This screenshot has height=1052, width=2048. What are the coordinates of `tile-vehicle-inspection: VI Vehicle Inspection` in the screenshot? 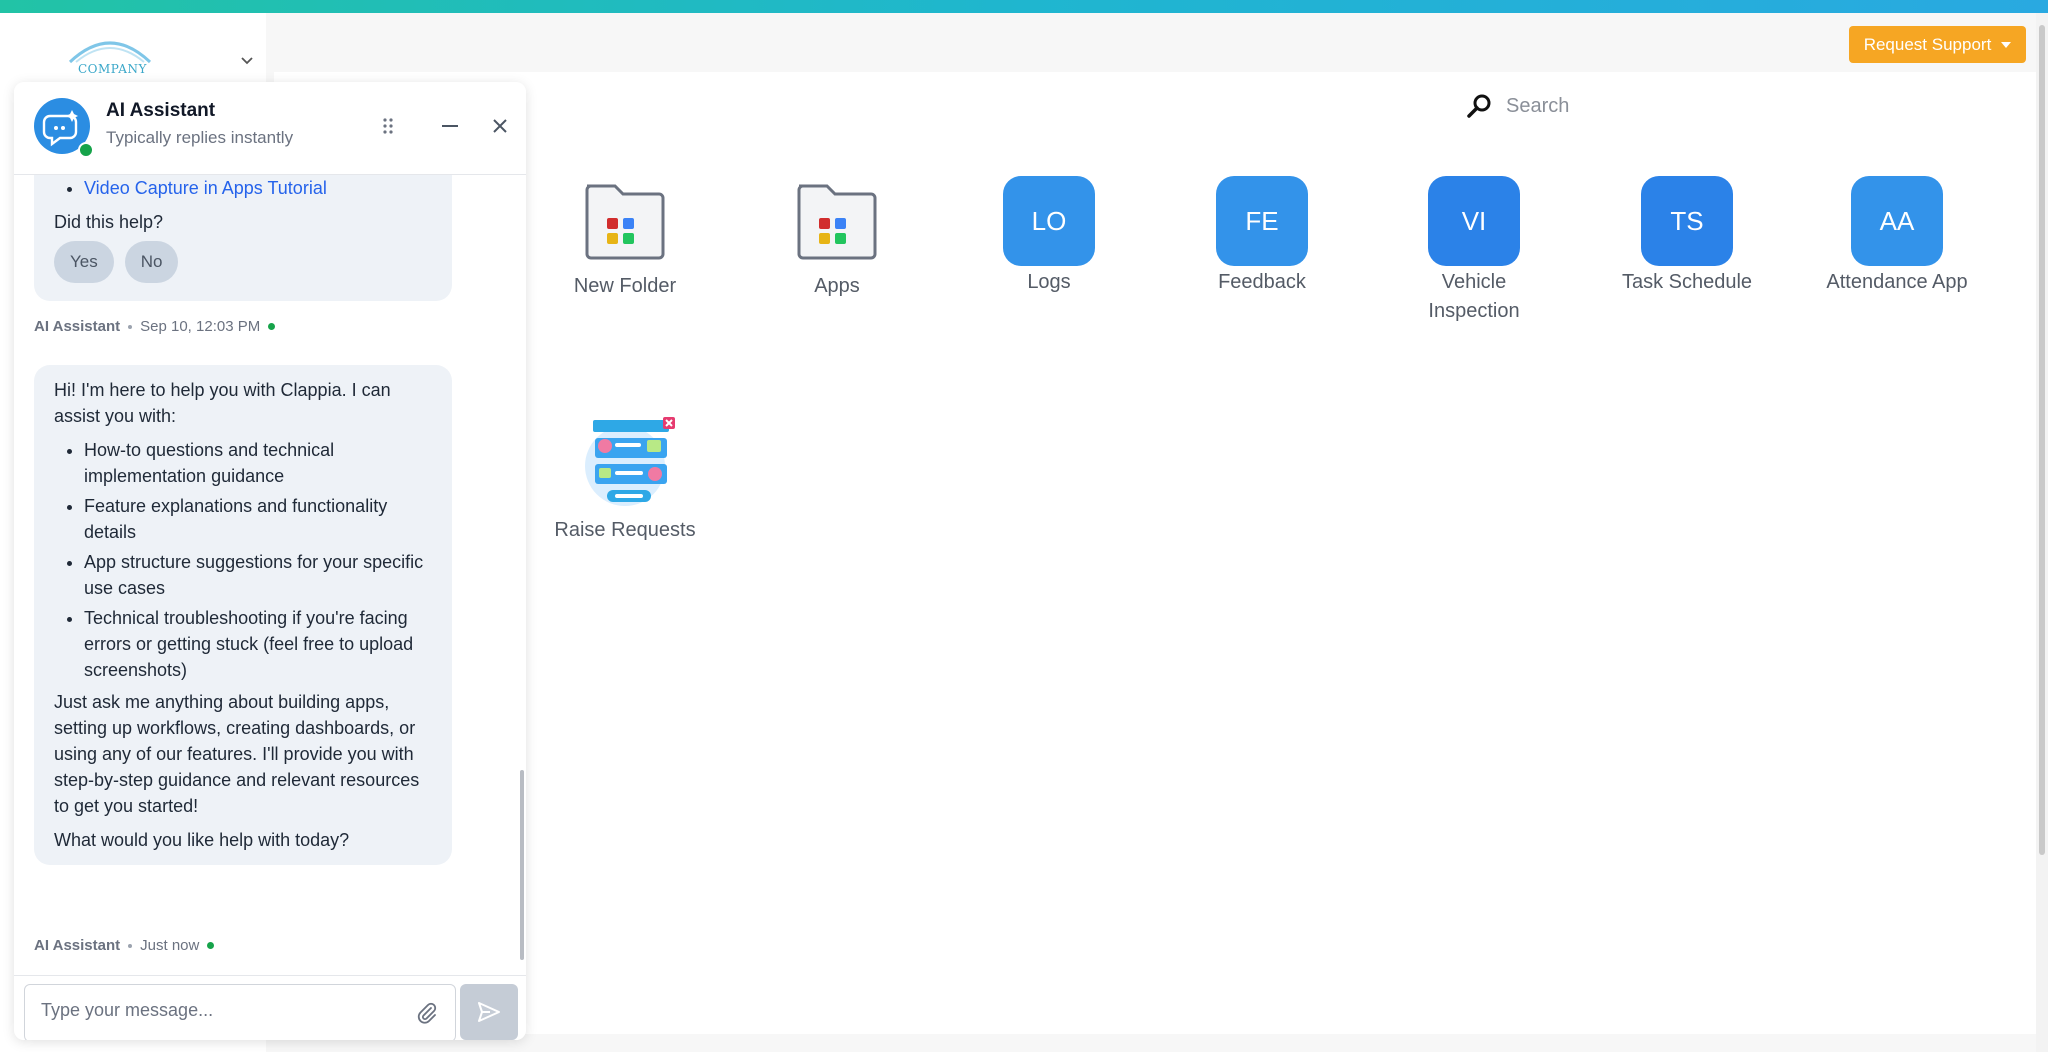 It's located at (1474, 251).